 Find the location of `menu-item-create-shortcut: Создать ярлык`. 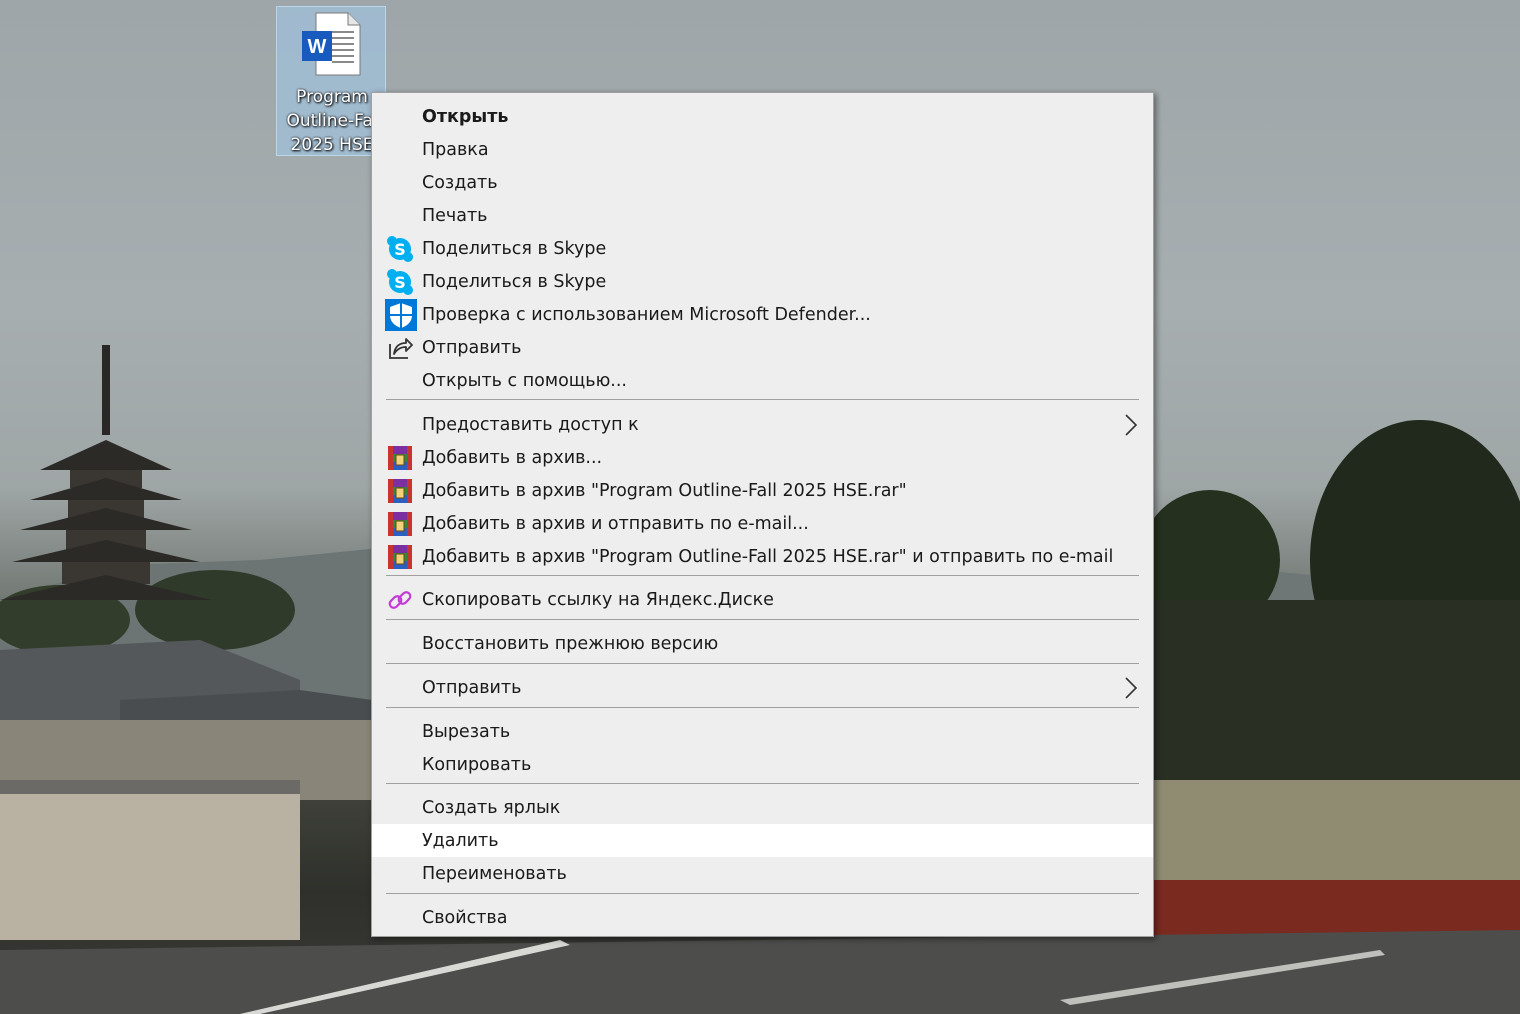

menu-item-create-shortcut: Создать ярлык is located at coordinates (762, 807).